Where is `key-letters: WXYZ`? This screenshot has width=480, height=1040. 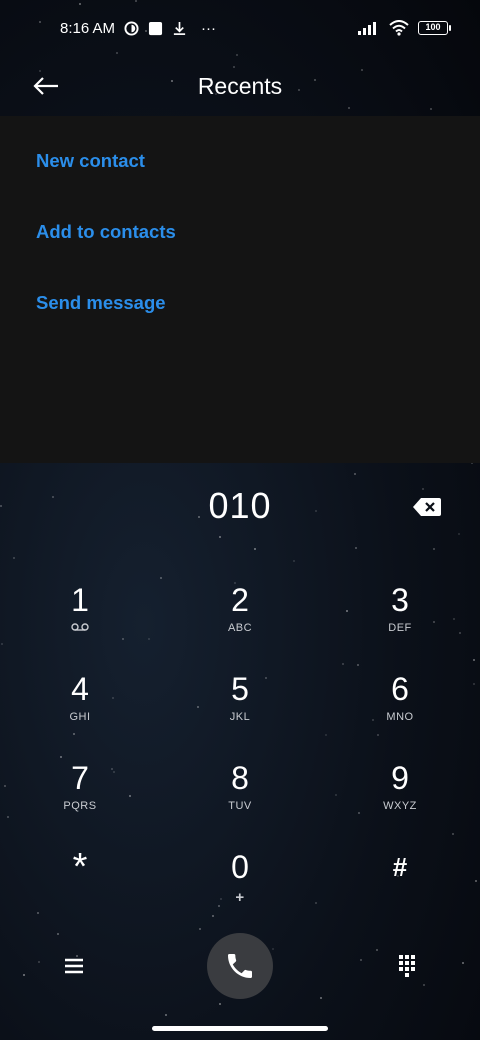 key-letters: WXYZ is located at coordinates (400, 806).